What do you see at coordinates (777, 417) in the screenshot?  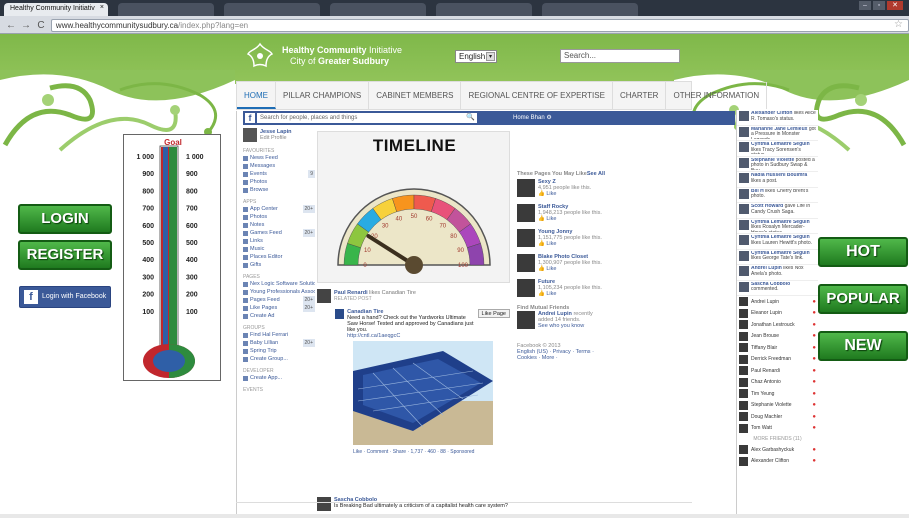 I see `chat-contact: Doug Machler ●` at bounding box center [777, 417].